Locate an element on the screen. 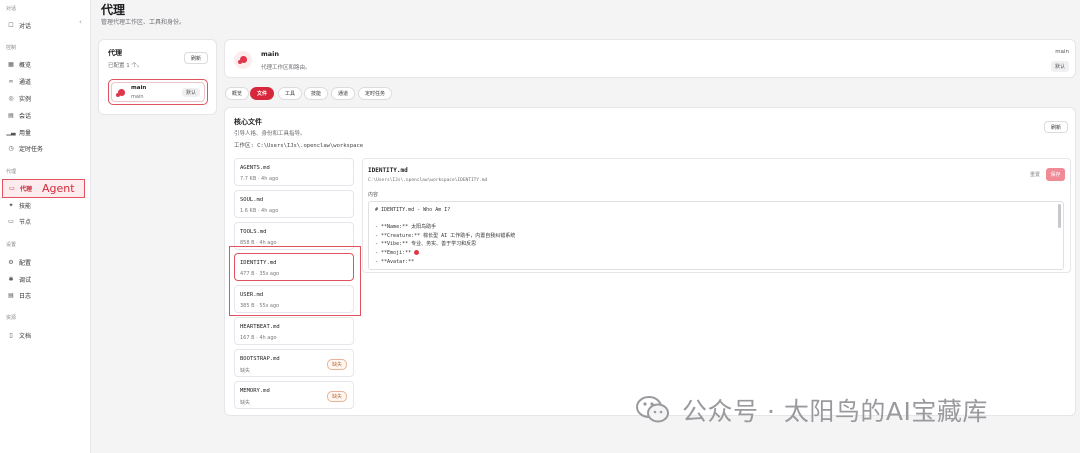  code-line: - **Emoji:** is located at coordinates (716, 253).